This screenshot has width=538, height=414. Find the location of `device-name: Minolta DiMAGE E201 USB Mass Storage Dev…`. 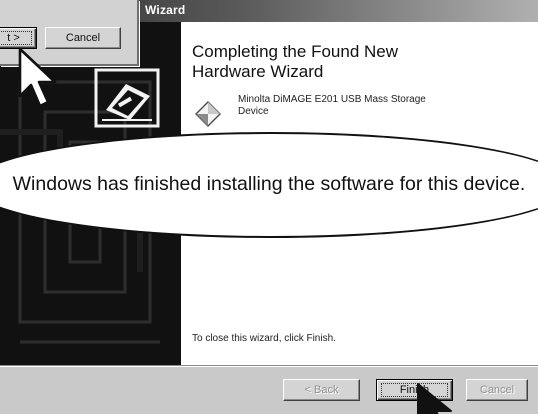

device-name: Minolta DiMAGE E201 USB Mass Storage Dev… is located at coordinates (332, 105).